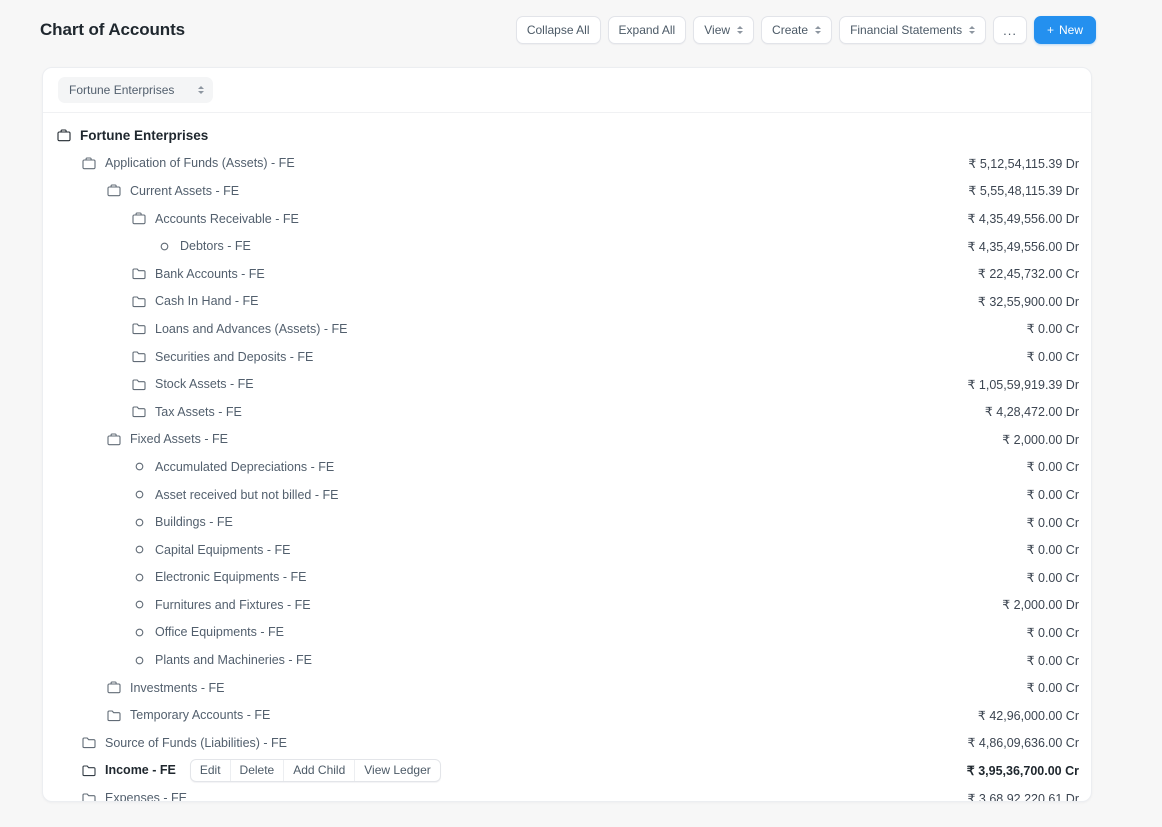 The image size is (1162, 827). I want to click on collapse-all-button: Collapse All, so click(558, 30).